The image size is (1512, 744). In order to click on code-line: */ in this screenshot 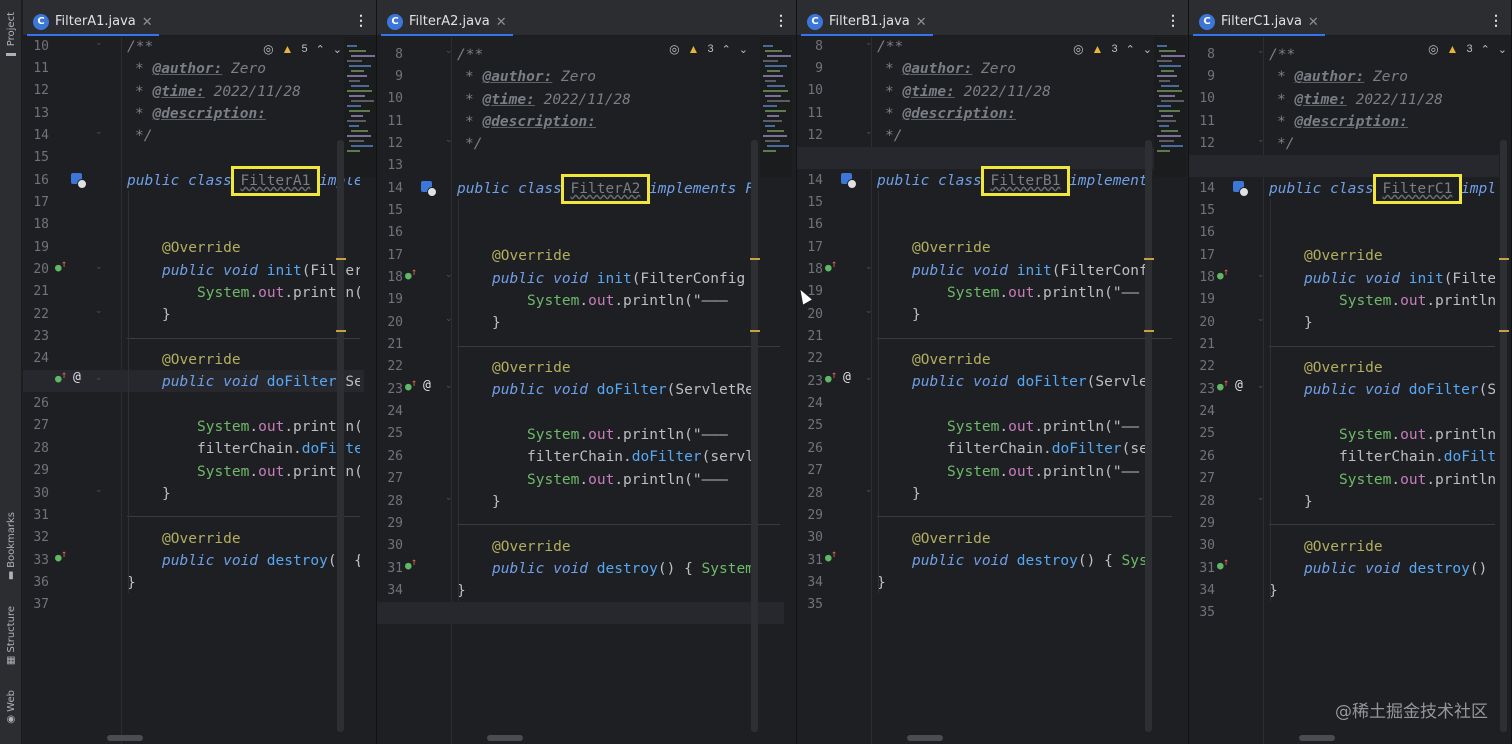, I will do `click(473, 144)`.